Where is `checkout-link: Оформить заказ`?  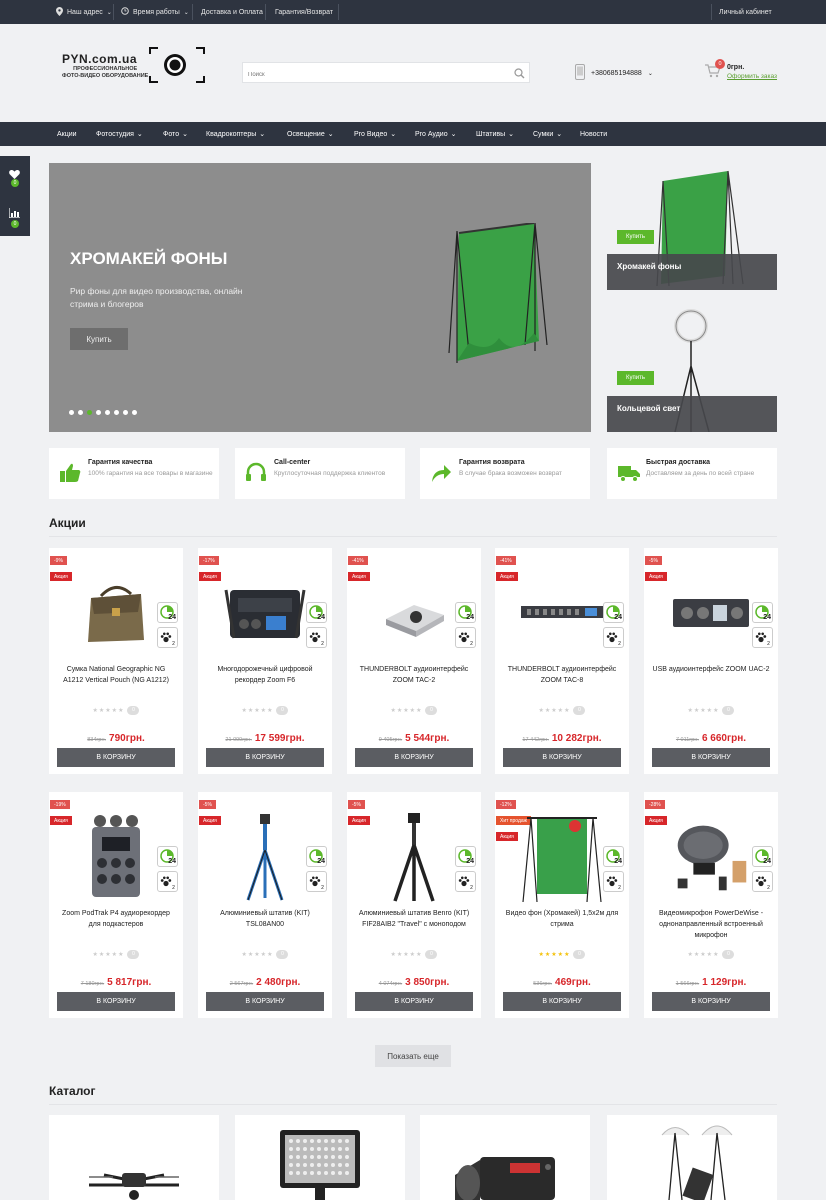
checkout-link: Оформить заказ is located at coordinates (752, 76).